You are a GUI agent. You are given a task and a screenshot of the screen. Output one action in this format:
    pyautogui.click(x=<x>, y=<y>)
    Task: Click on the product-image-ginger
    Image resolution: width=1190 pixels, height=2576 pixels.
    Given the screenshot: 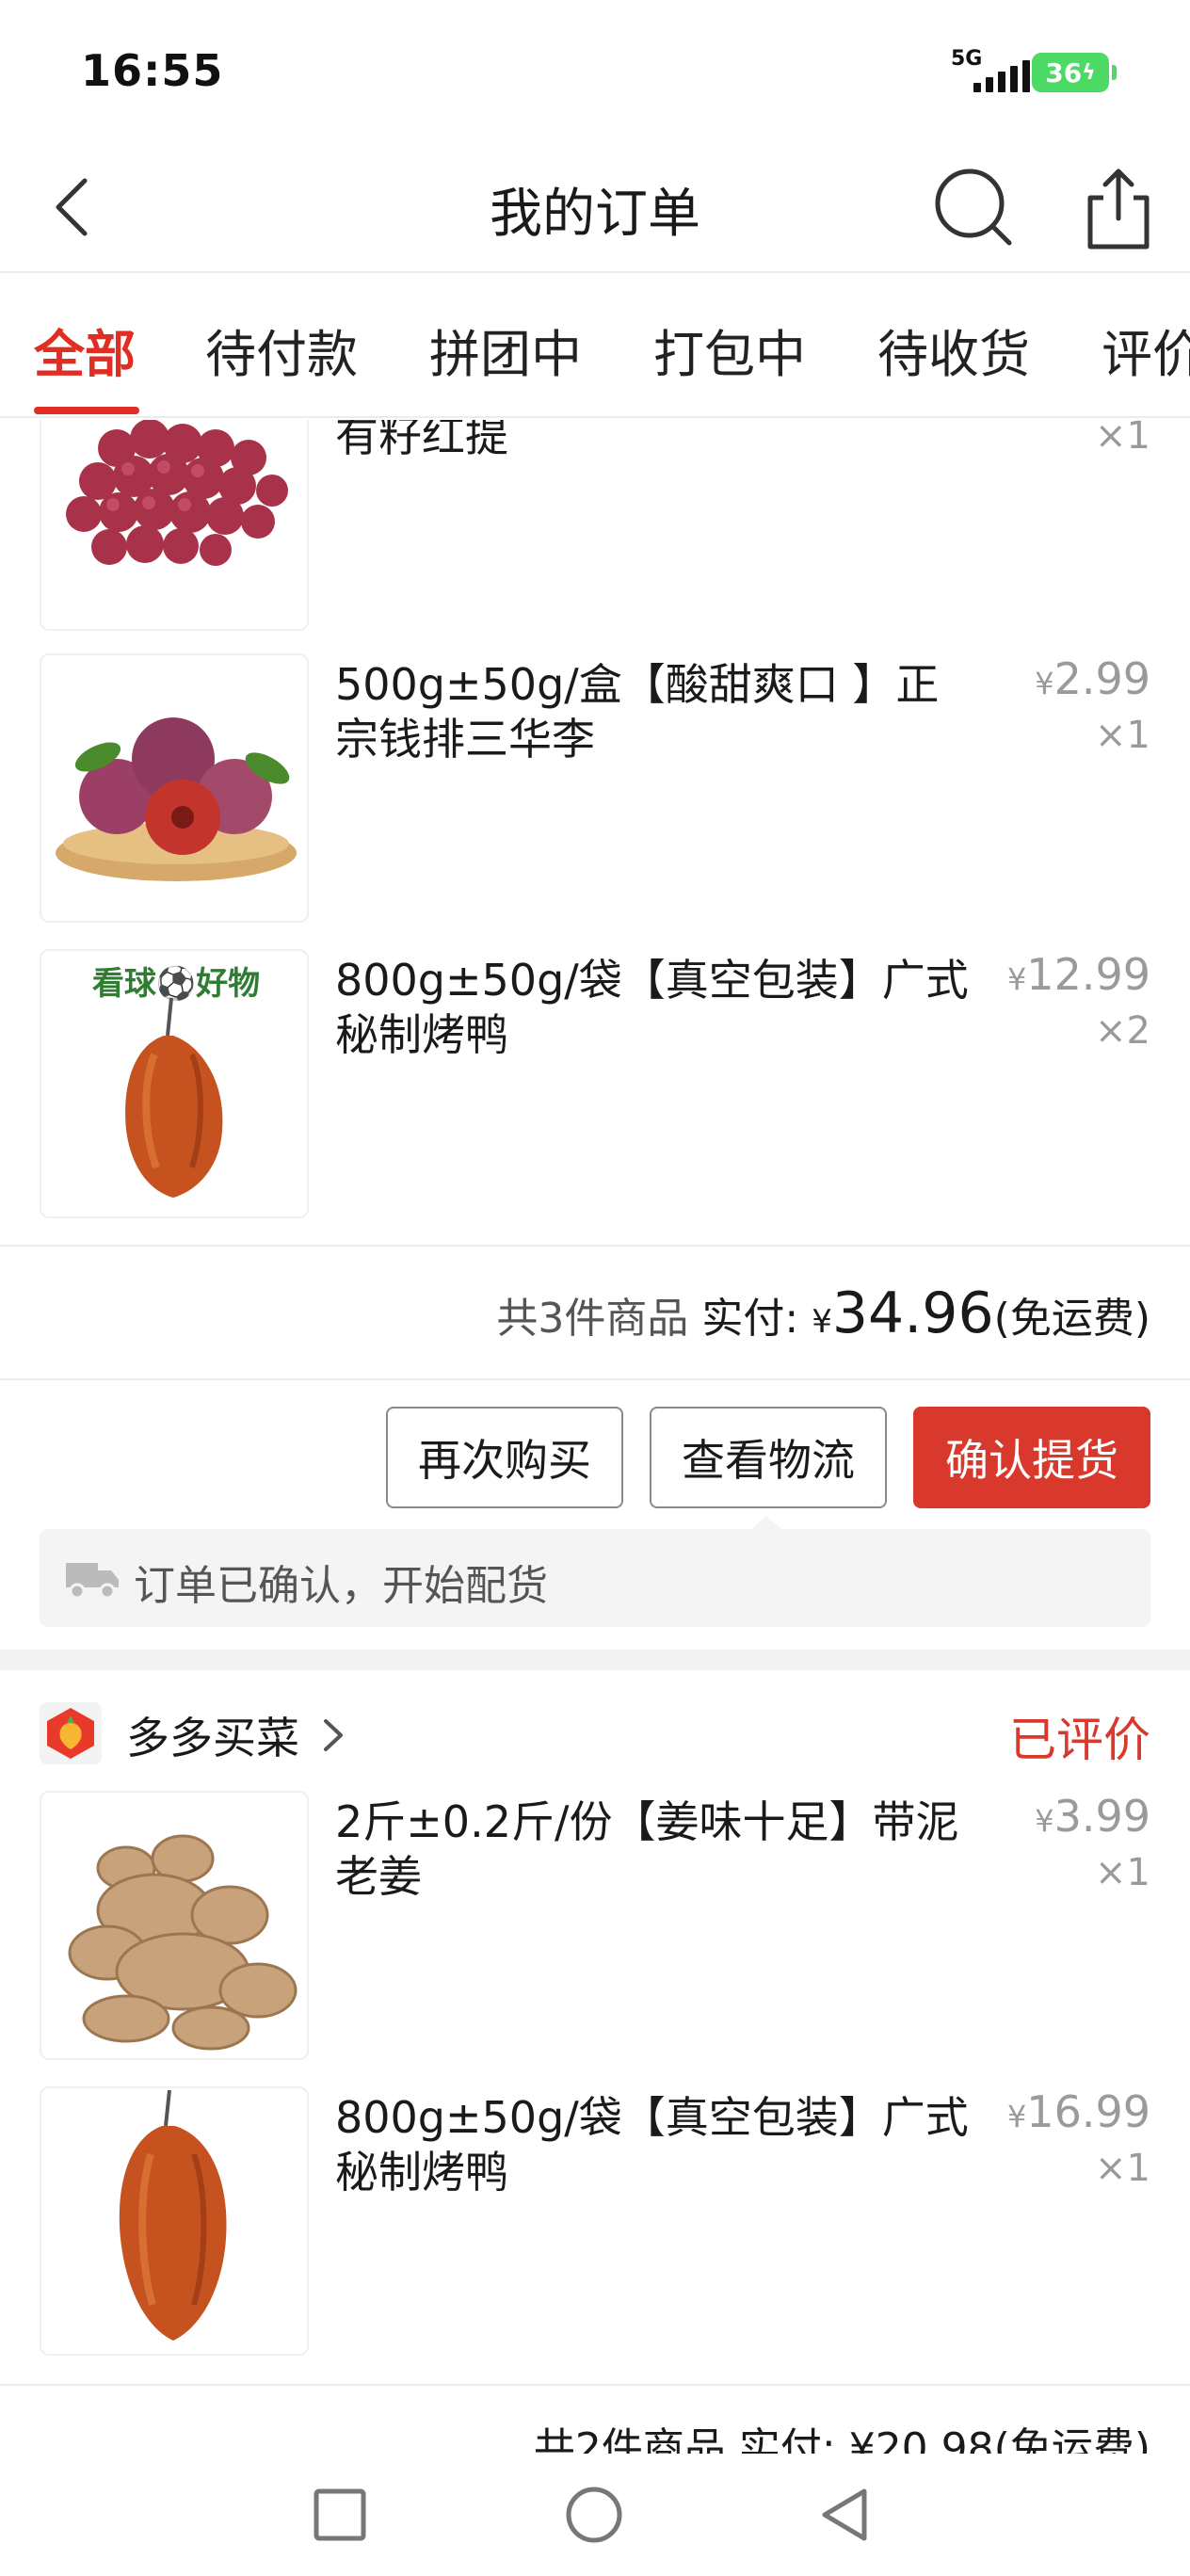 What is the action you would take?
    pyautogui.click(x=174, y=1925)
    